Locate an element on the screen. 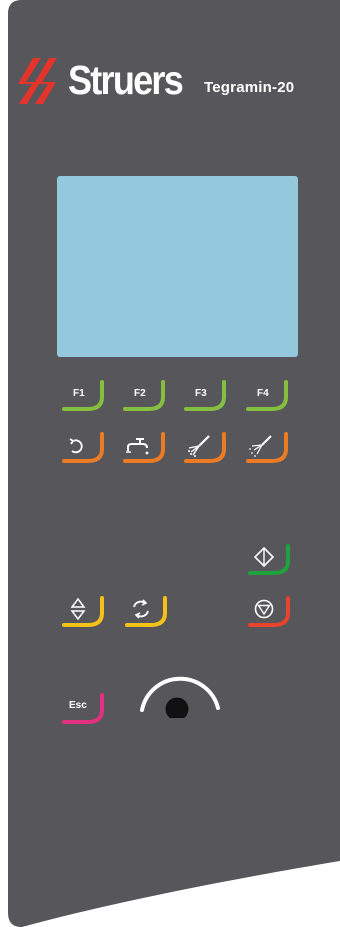 The image size is (340, 927). model-name: Tegramin-20 is located at coordinates (249, 87).